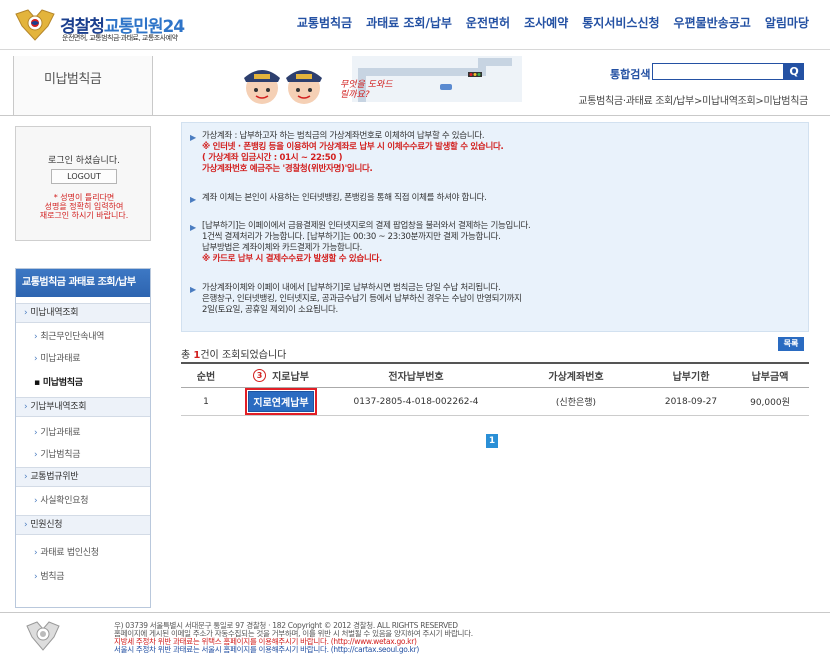 This screenshot has width=830, height=668. Describe the element at coordinates (73, 79) in the screenshot. I see `page-title: 미납범칙금` at that location.